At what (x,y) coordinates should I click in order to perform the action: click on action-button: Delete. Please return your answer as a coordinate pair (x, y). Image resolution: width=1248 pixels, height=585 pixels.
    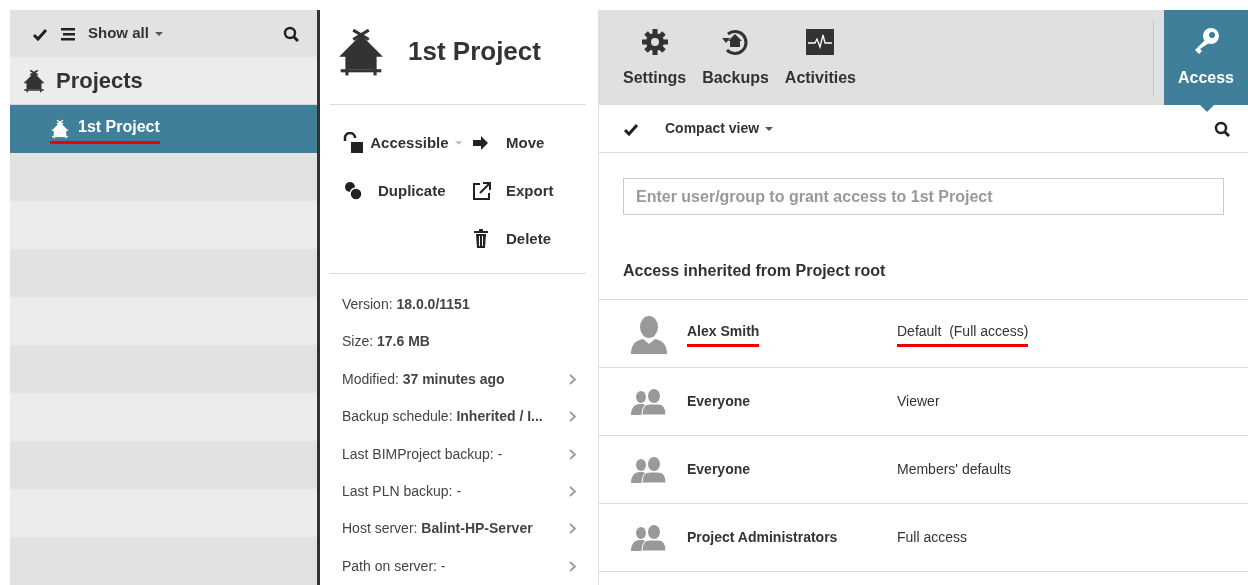
    Looking at the image, I should click on (515, 238).